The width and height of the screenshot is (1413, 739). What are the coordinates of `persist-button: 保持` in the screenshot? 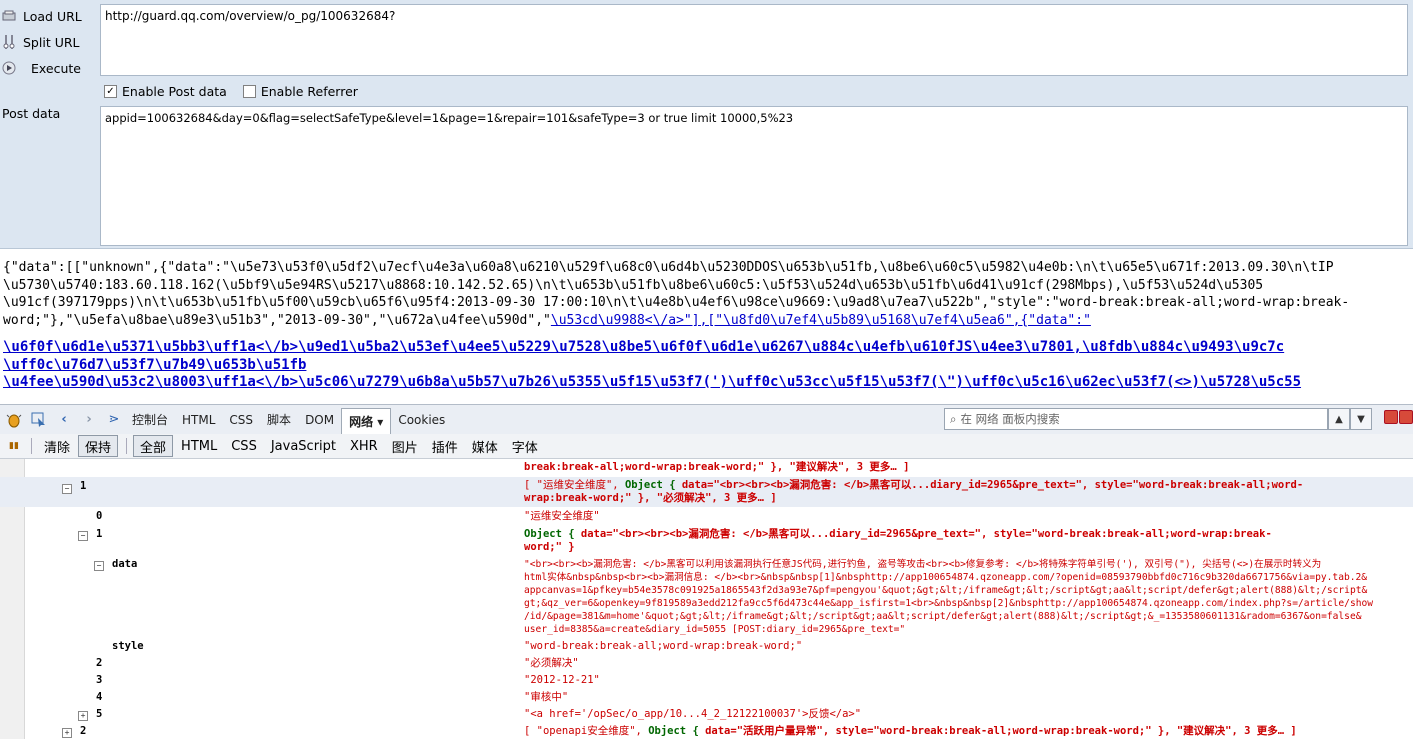 It's located at (98, 446).